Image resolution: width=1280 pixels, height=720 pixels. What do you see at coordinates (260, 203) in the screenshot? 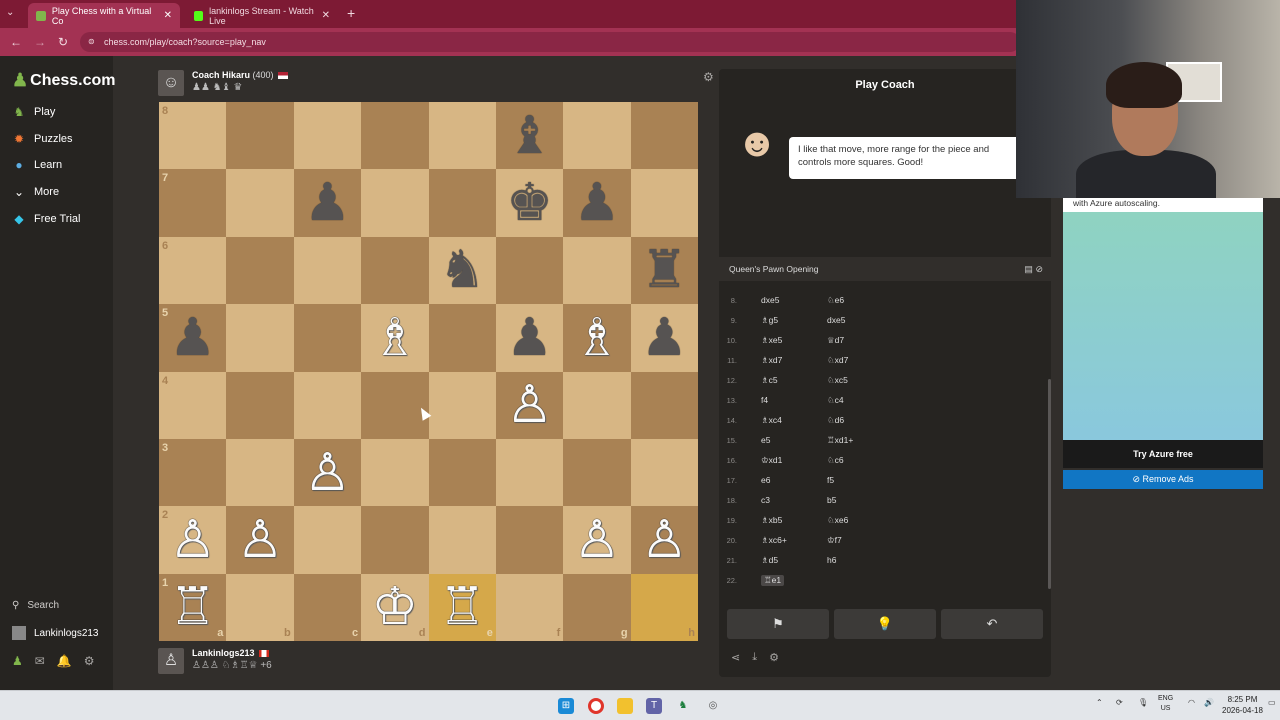
I see `square-b7` at bounding box center [260, 203].